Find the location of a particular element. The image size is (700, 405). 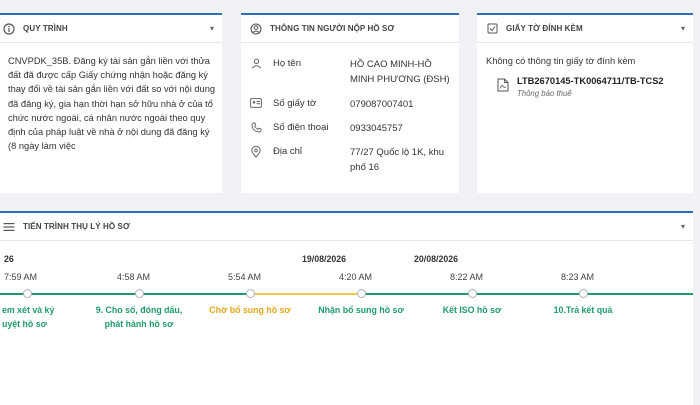

name-value: HỒ CAO MINH-HỒ MINH PHƯƠNG (ĐSH) is located at coordinates (400, 72).